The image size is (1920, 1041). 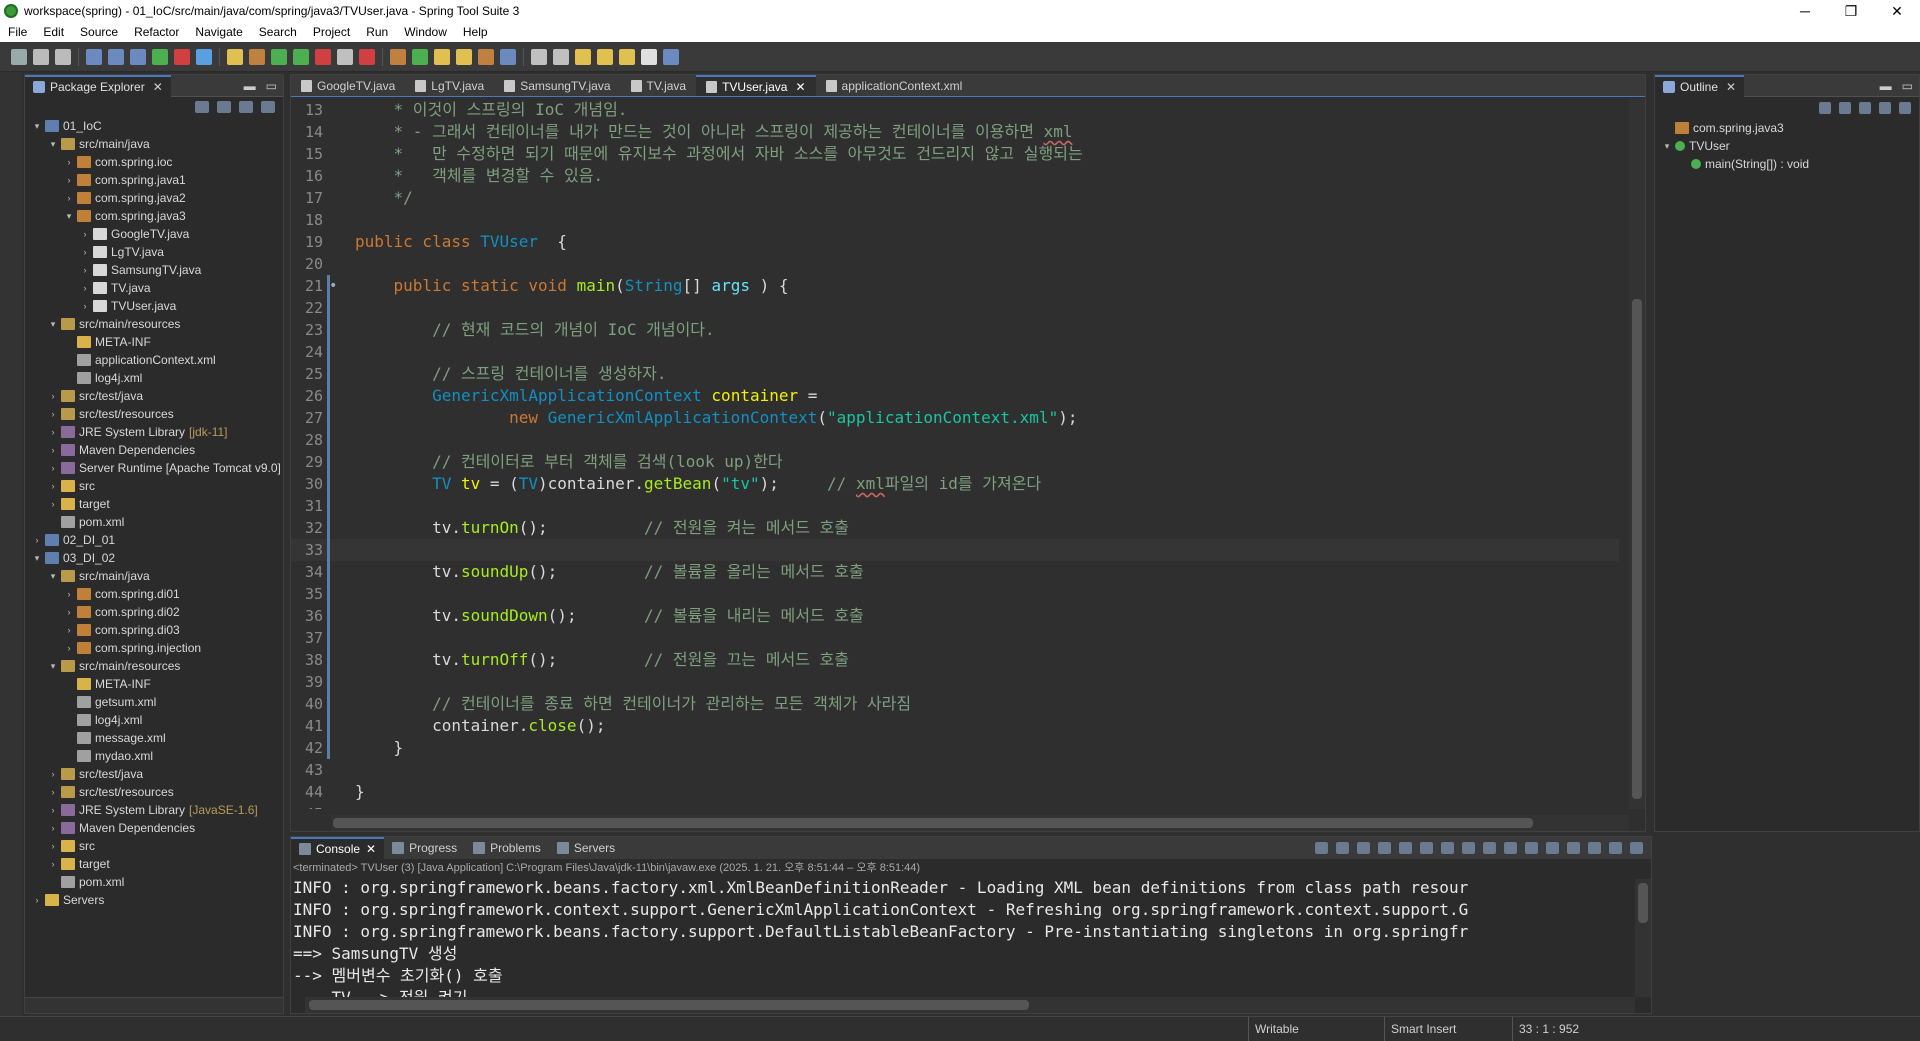 What do you see at coordinates (1865, 108) in the screenshot?
I see `hide-static-icon` at bounding box center [1865, 108].